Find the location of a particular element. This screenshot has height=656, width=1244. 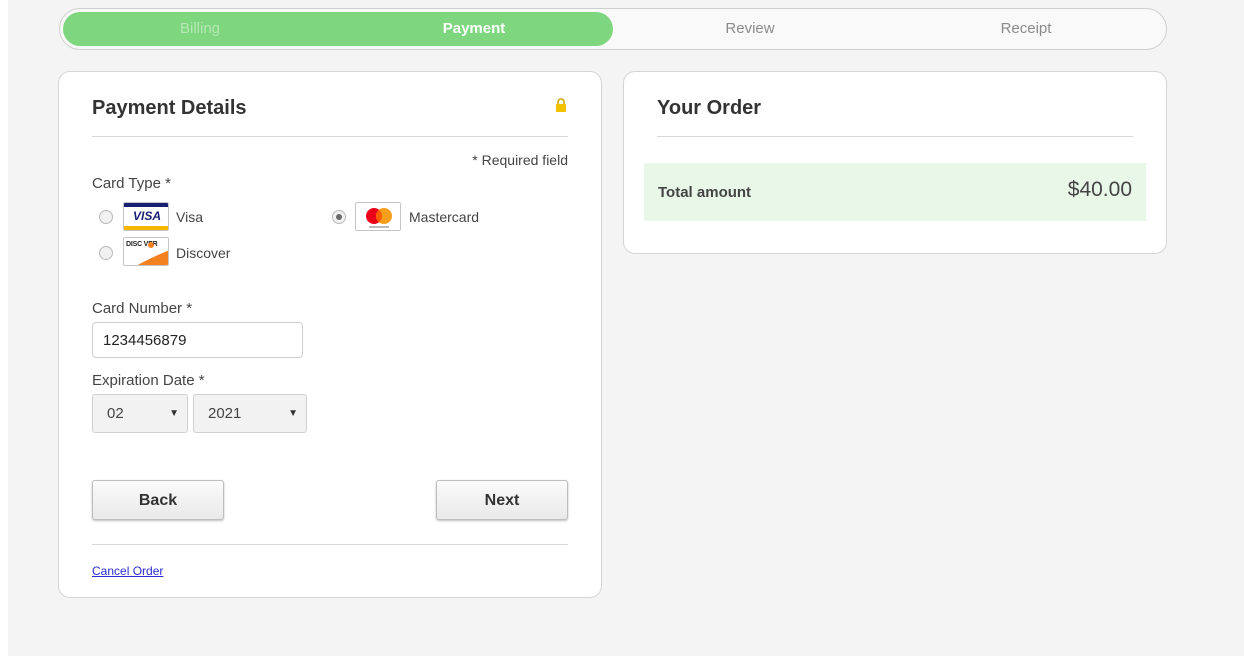

total-amount-value: $40.00 is located at coordinates (1099, 189).